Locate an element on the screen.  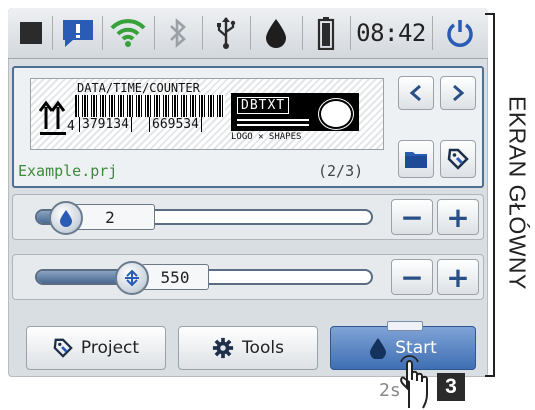
chevron-left-icon is located at coordinates (415, 93).